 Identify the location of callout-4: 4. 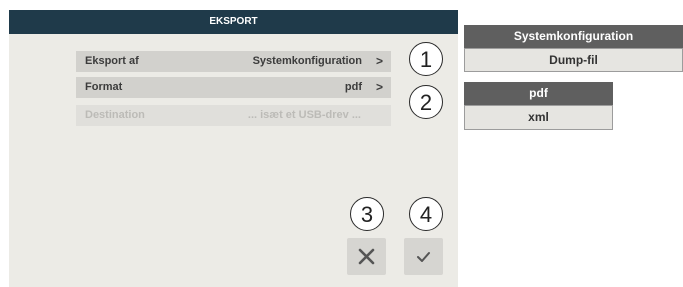
(426, 214).